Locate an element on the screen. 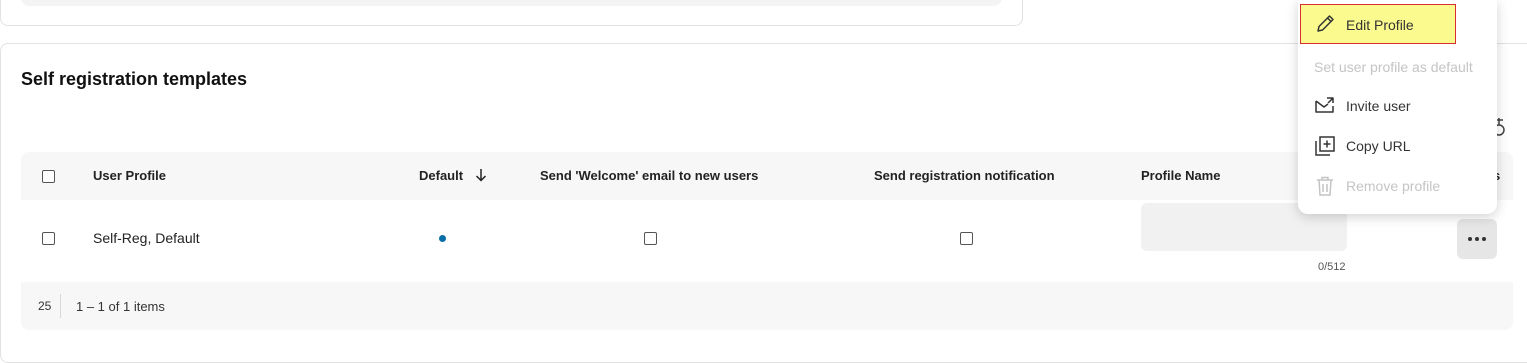 Image resolution: width=1527 pixels, height=363 pixels. more-dots-icon is located at coordinates (1470, 239).